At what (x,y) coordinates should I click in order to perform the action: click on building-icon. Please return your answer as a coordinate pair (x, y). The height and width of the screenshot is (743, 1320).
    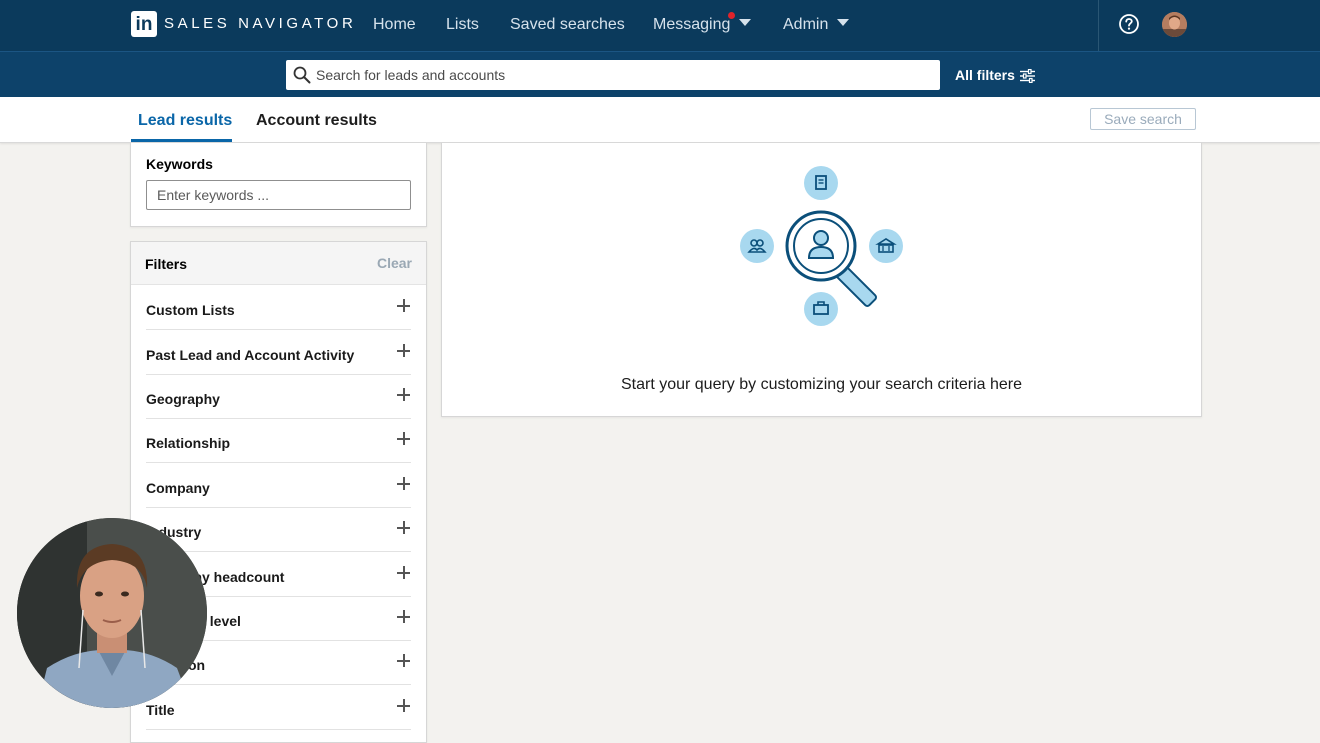
    Looking at the image, I should click on (821, 183).